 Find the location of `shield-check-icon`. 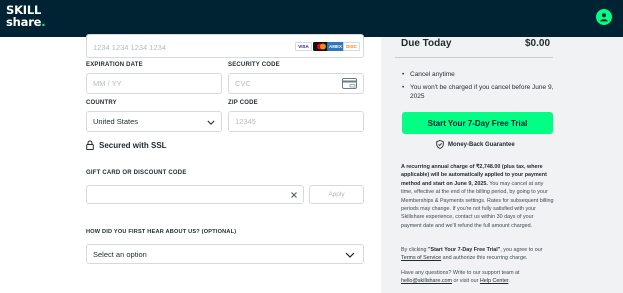

shield-check-icon is located at coordinates (440, 144).